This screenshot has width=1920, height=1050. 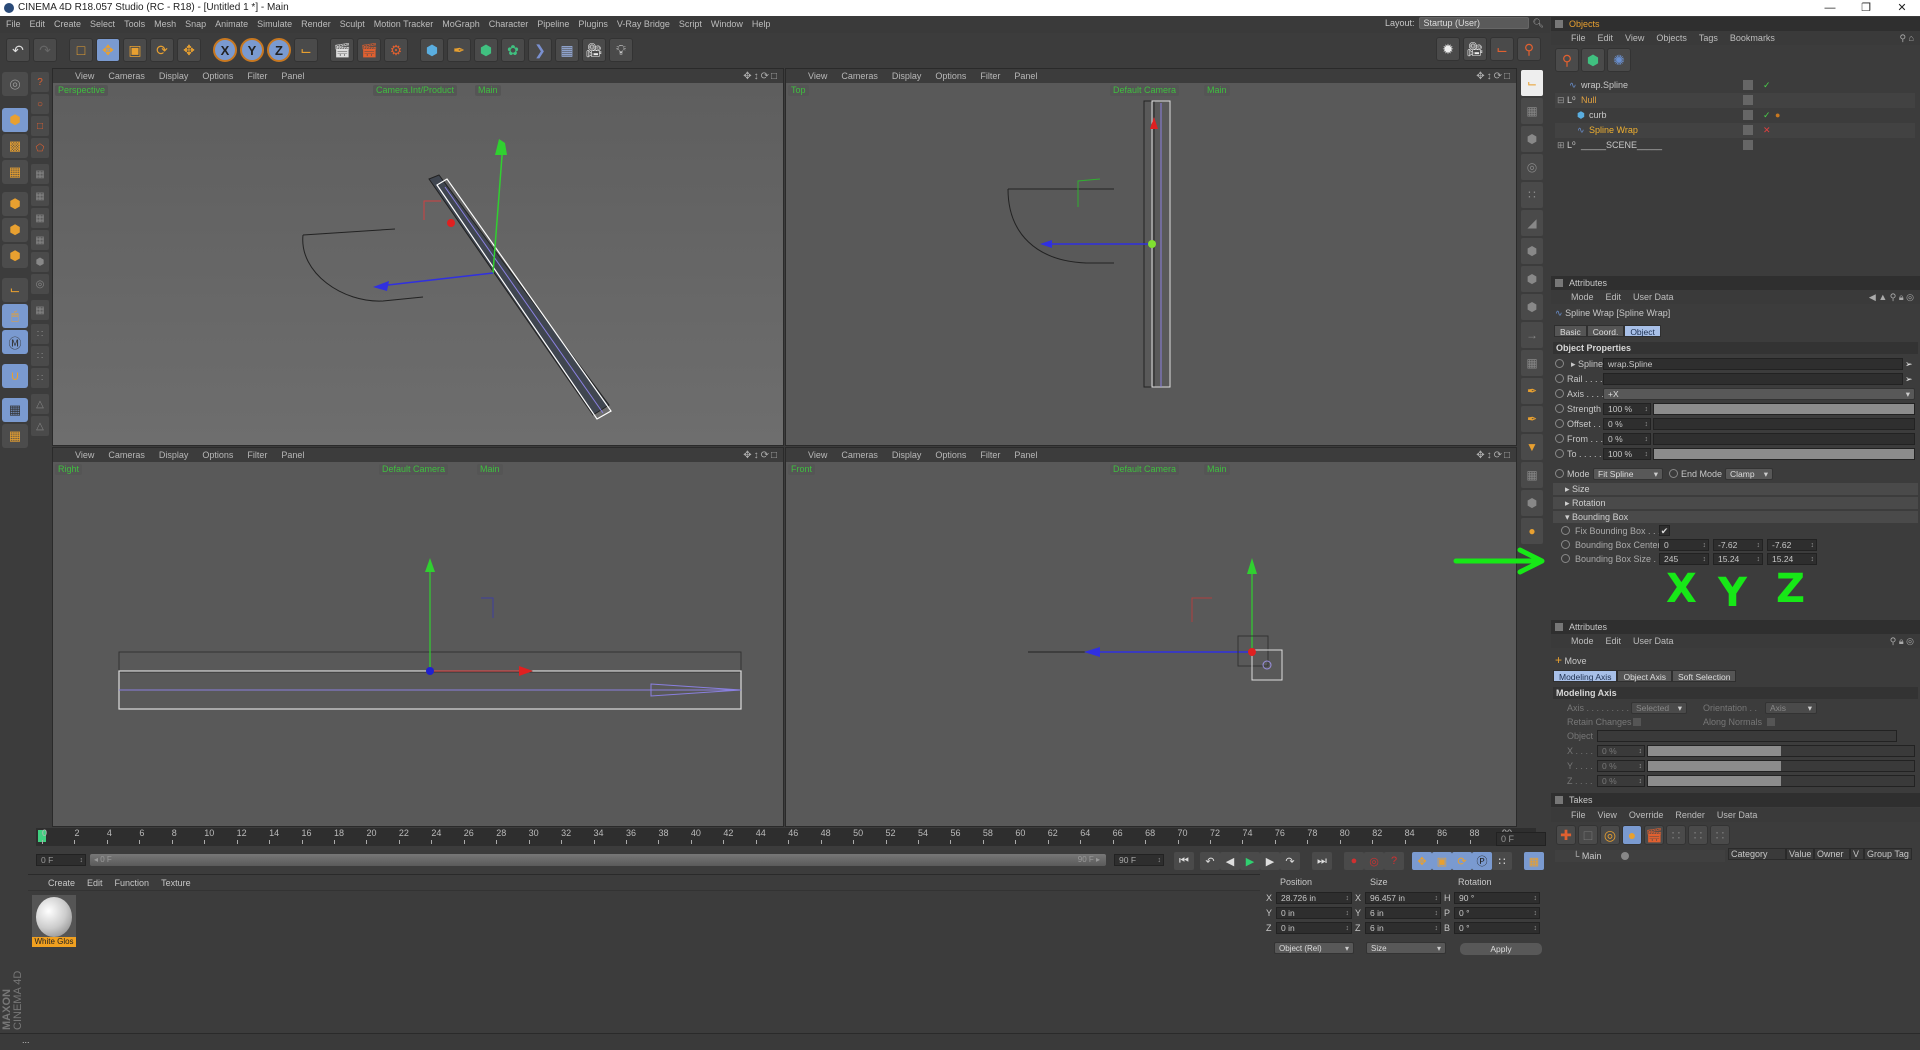 What do you see at coordinates (761, 24) in the screenshot?
I see `menu-help: Help` at bounding box center [761, 24].